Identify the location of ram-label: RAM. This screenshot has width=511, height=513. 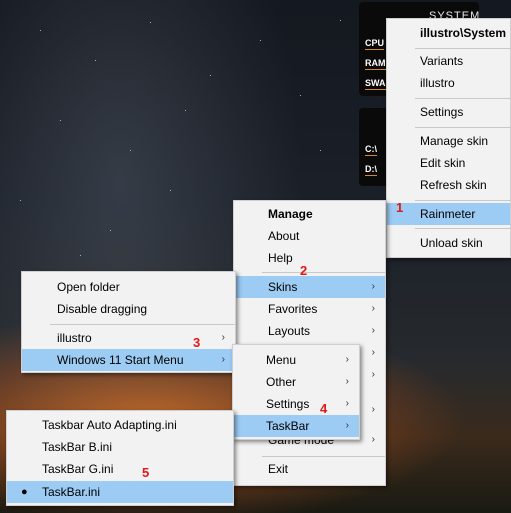
(375, 64).